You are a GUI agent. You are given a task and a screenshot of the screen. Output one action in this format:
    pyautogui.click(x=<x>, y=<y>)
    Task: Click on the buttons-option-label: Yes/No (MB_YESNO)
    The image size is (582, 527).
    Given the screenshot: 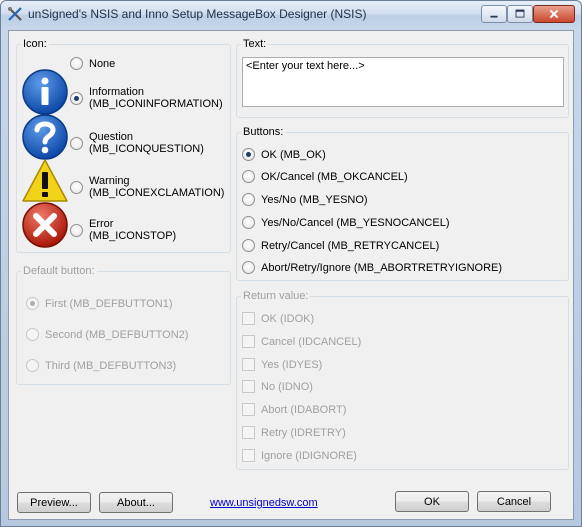 What is the action you would take?
    pyautogui.click(x=314, y=199)
    